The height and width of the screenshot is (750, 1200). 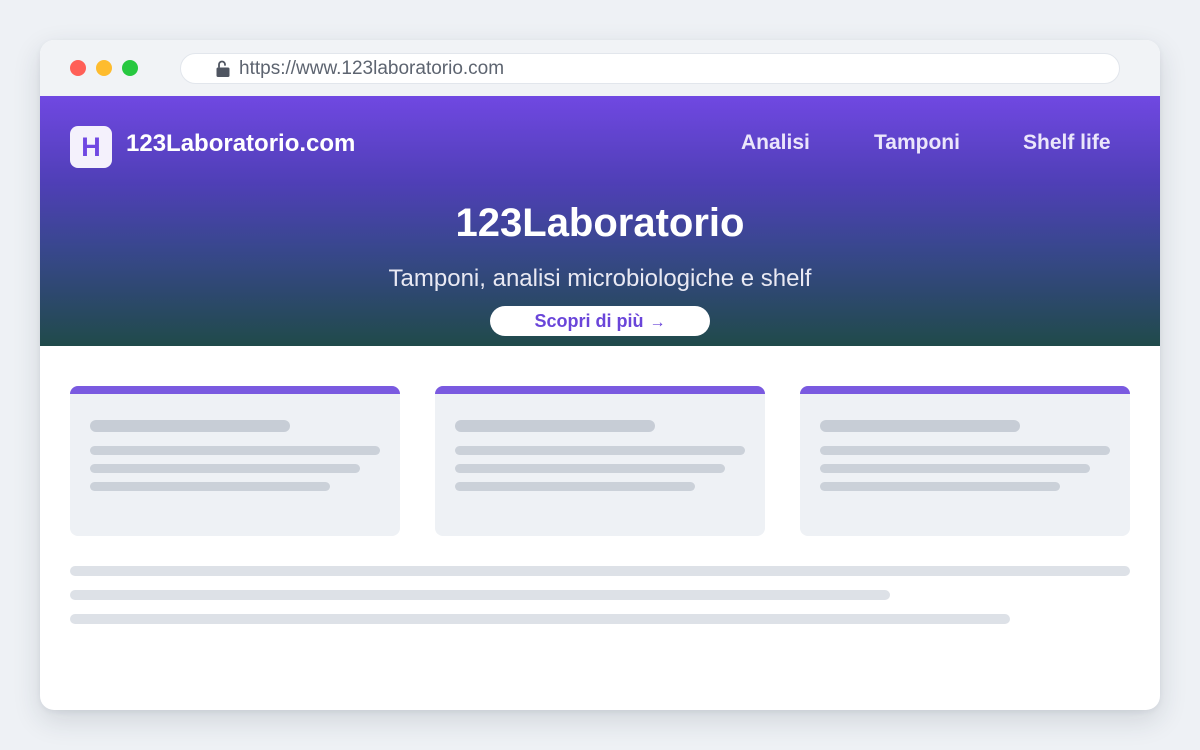 What do you see at coordinates (1067, 143) in the screenshot?
I see `nav-item-shelf-life: Shelf life` at bounding box center [1067, 143].